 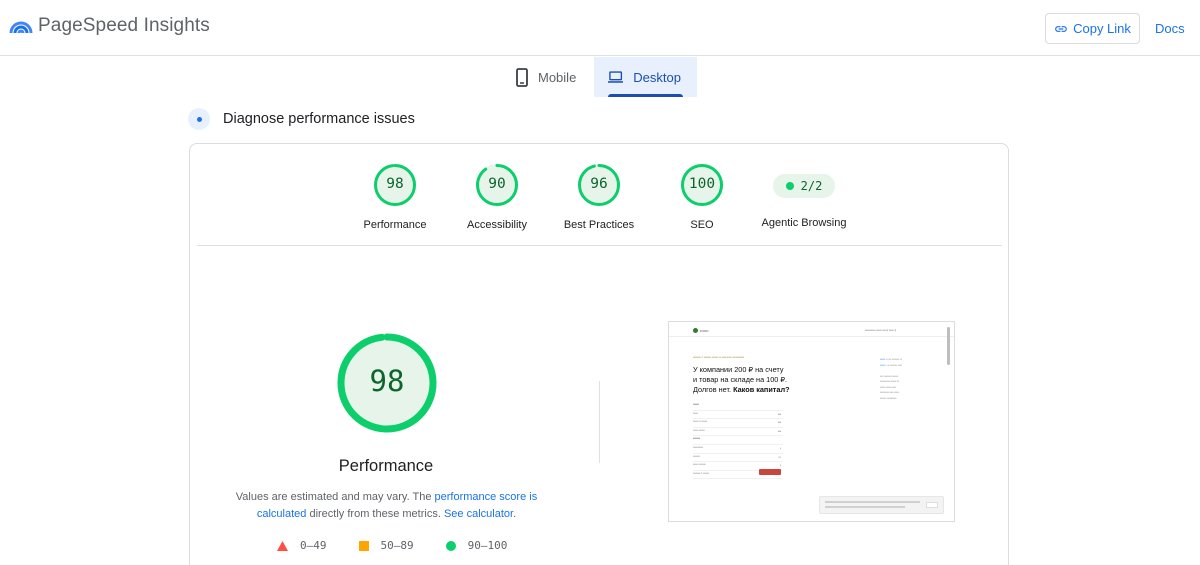 I want to click on tab-mobile: Mobile, so click(x=548, y=77).